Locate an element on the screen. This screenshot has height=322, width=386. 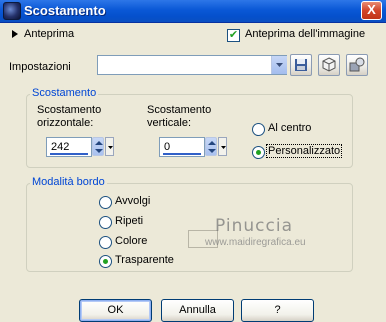
horizontal-offset-label-line1: Scostamento is located at coordinates (69, 110).